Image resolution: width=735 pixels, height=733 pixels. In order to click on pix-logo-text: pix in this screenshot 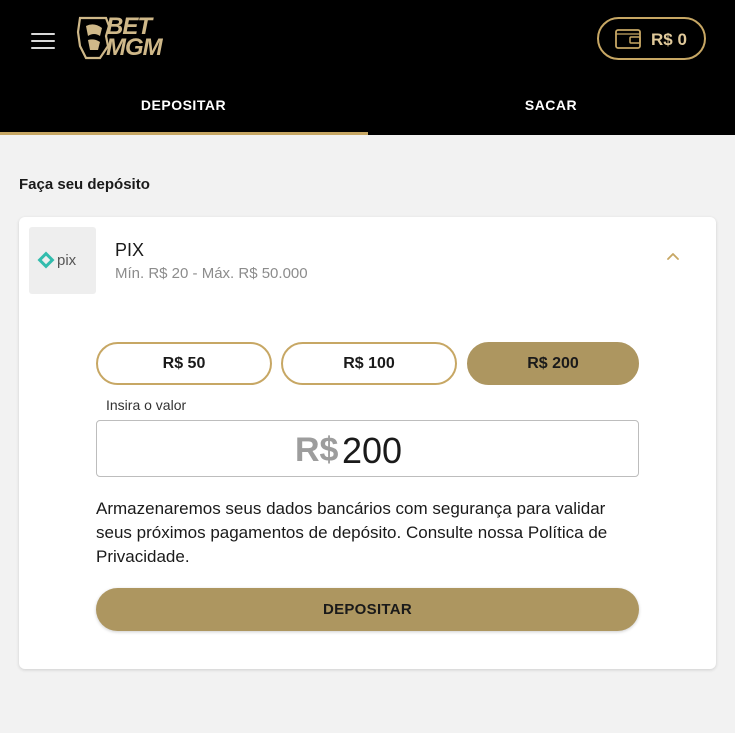, I will do `click(67, 260)`.